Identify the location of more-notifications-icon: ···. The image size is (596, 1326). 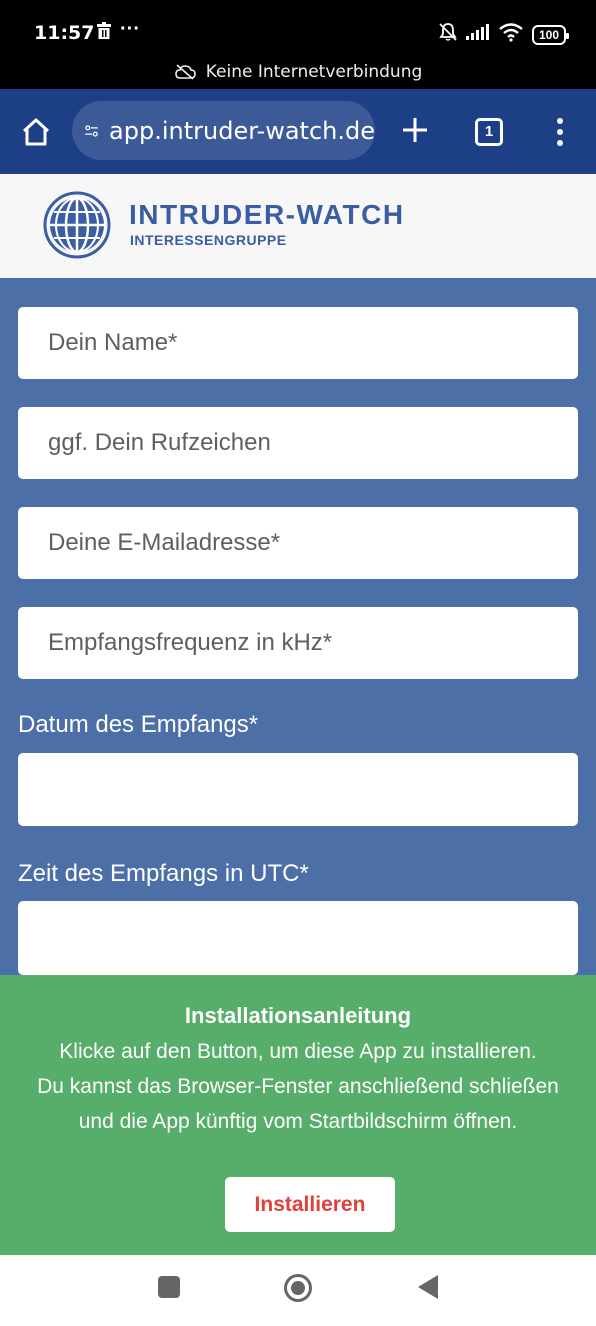
(130, 29).